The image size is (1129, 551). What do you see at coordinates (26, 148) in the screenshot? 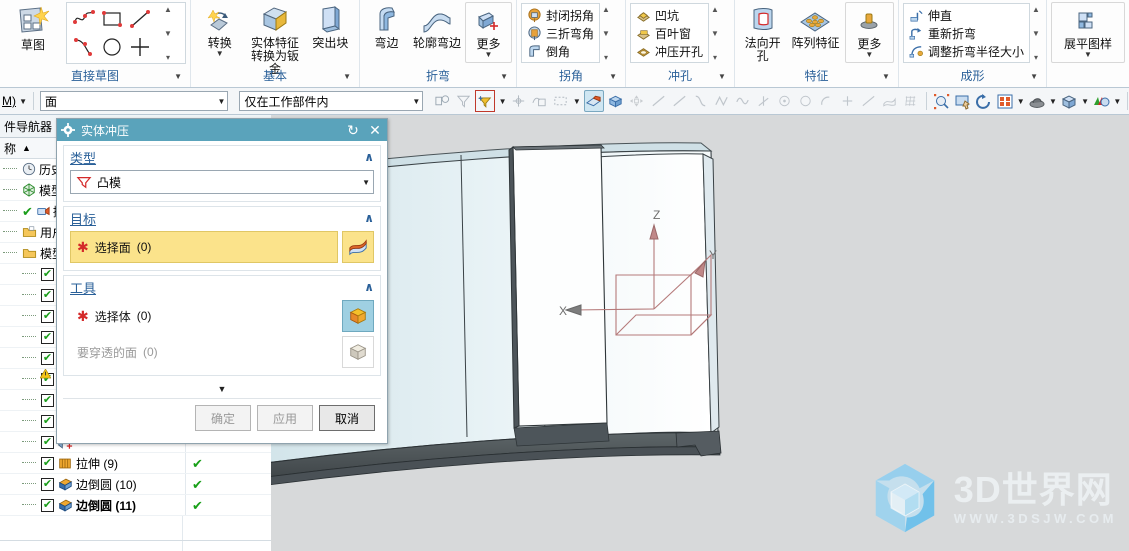
I see `sort-arrow-icon: ▲` at bounding box center [26, 148].